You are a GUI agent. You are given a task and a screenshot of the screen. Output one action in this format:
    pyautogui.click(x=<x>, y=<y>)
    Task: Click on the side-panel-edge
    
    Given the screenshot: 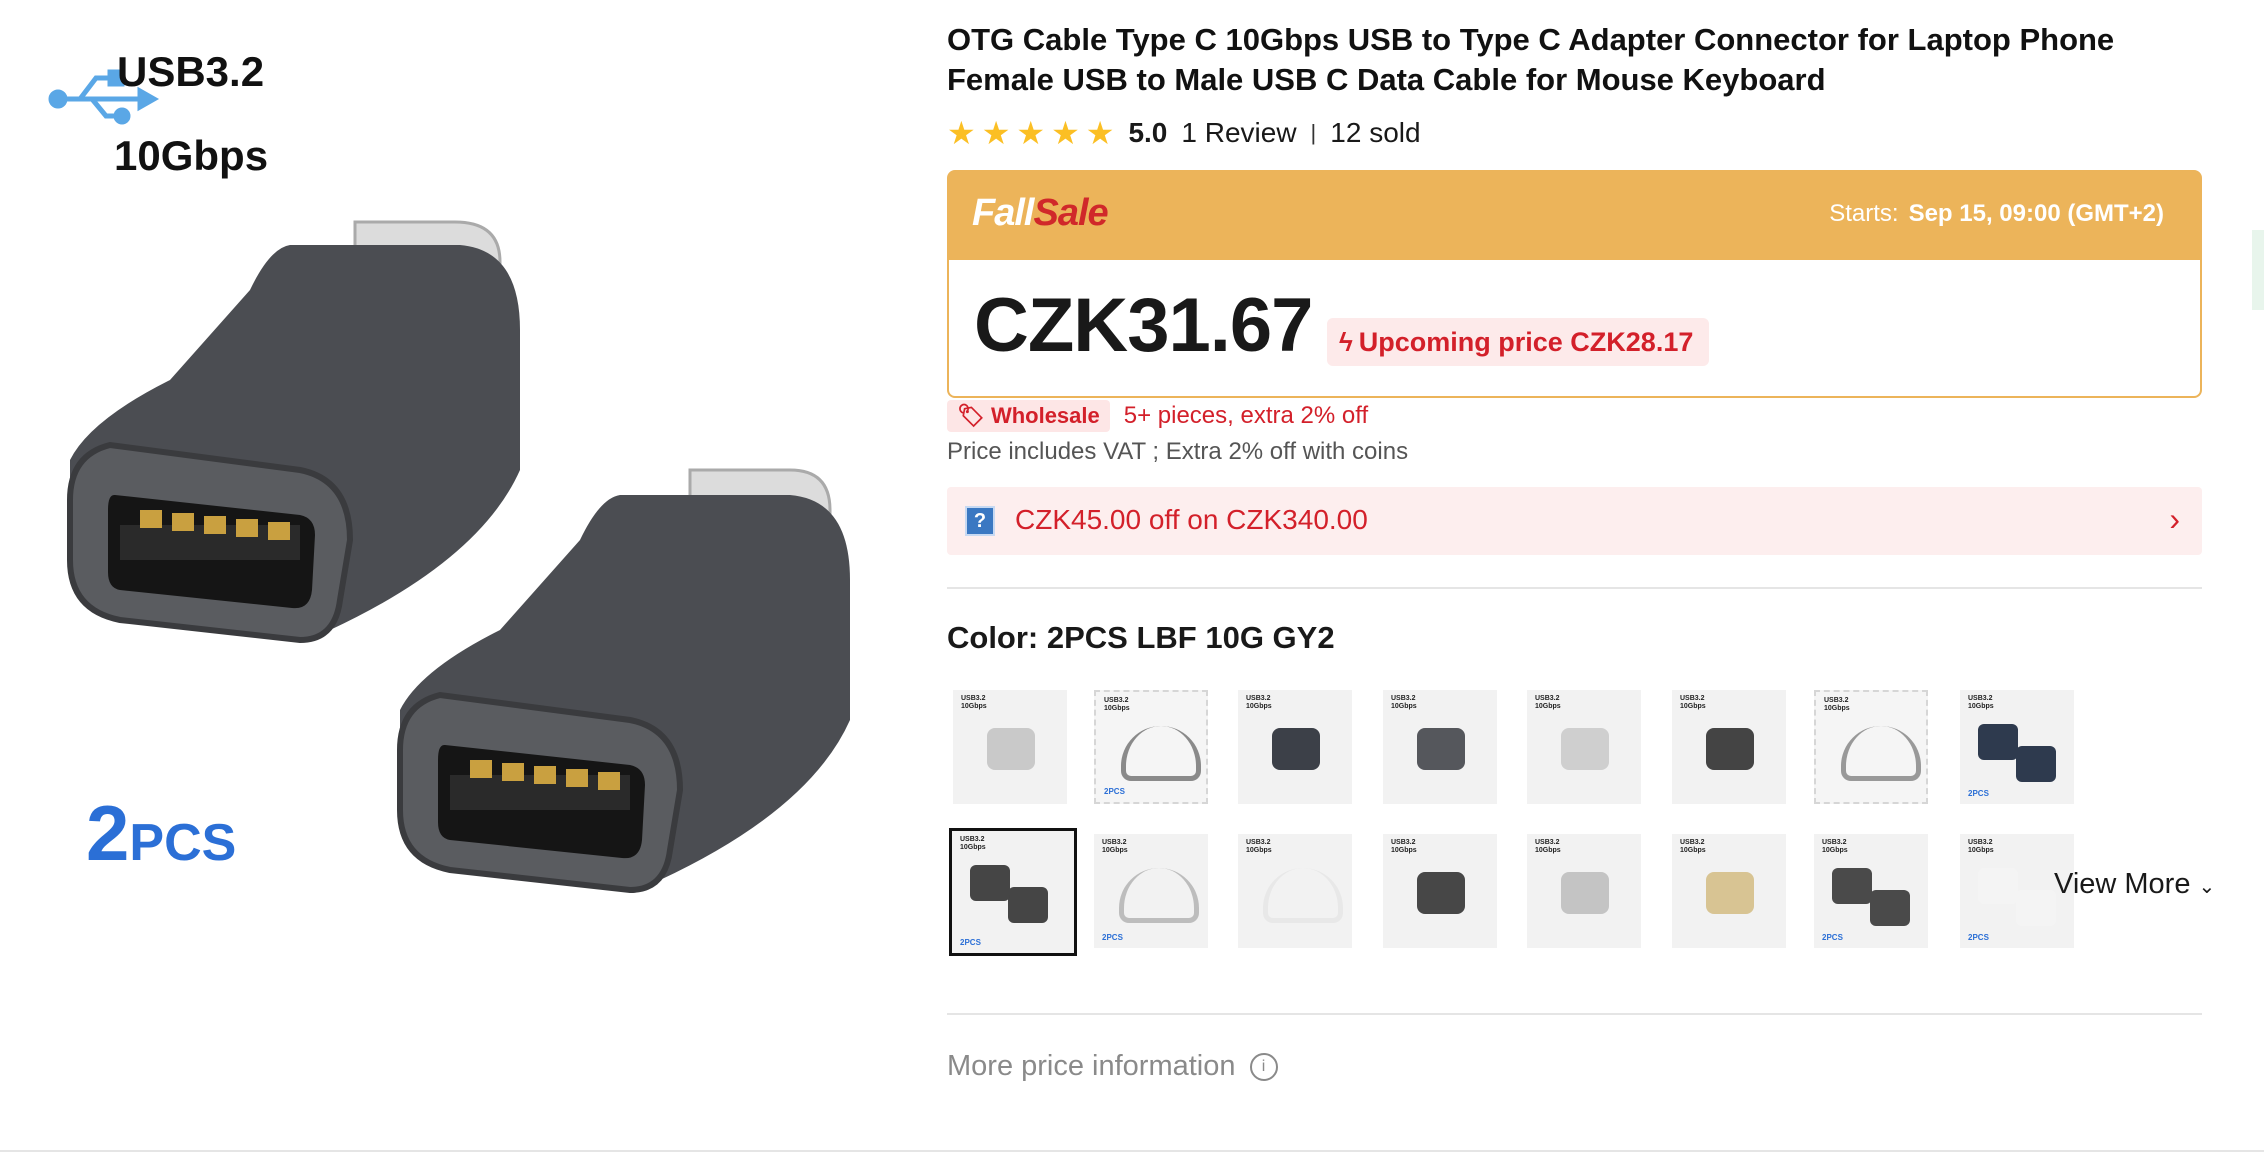 What is the action you would take?
    pyautogui.click(x=2258, y=270)
    